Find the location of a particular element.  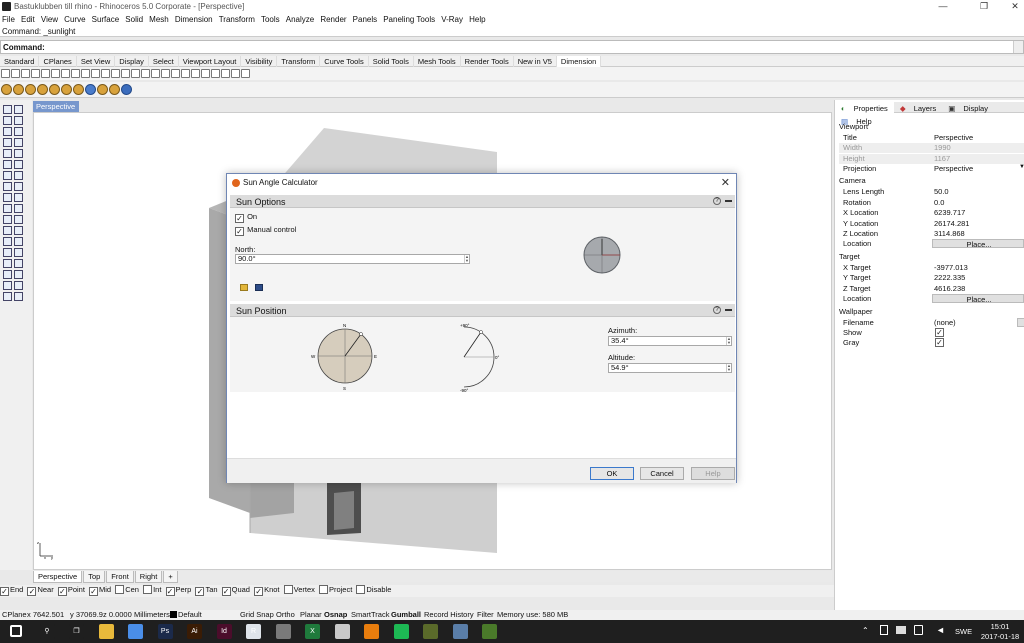

tab-curve-tools: Curve Tools is located at coordinates (344, 61).